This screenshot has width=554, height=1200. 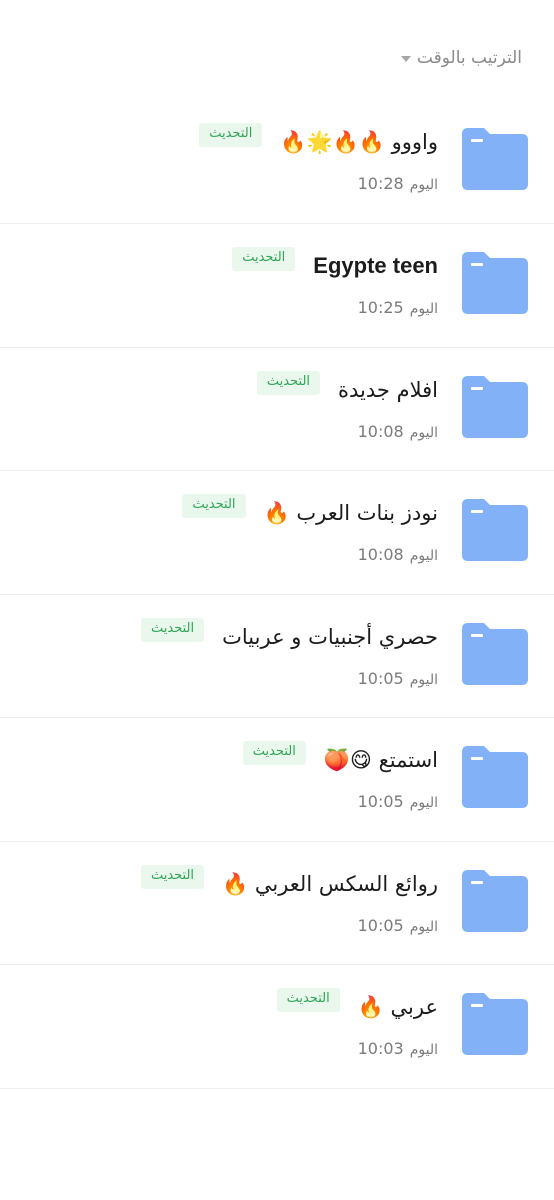 I want to click on folder-item: عربي 🔥 التحديث اليوم 10:03, so click(x=277, y=1027).